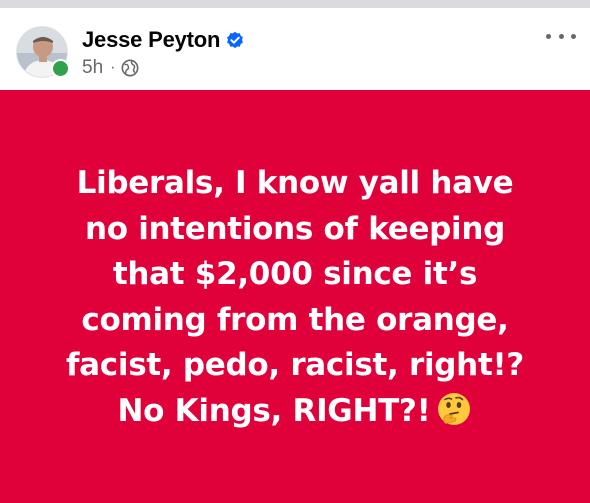 This screenshot has height=503, width=590. I want to click on post-text-line: Liberals, I know yall have, so click(295, 183).